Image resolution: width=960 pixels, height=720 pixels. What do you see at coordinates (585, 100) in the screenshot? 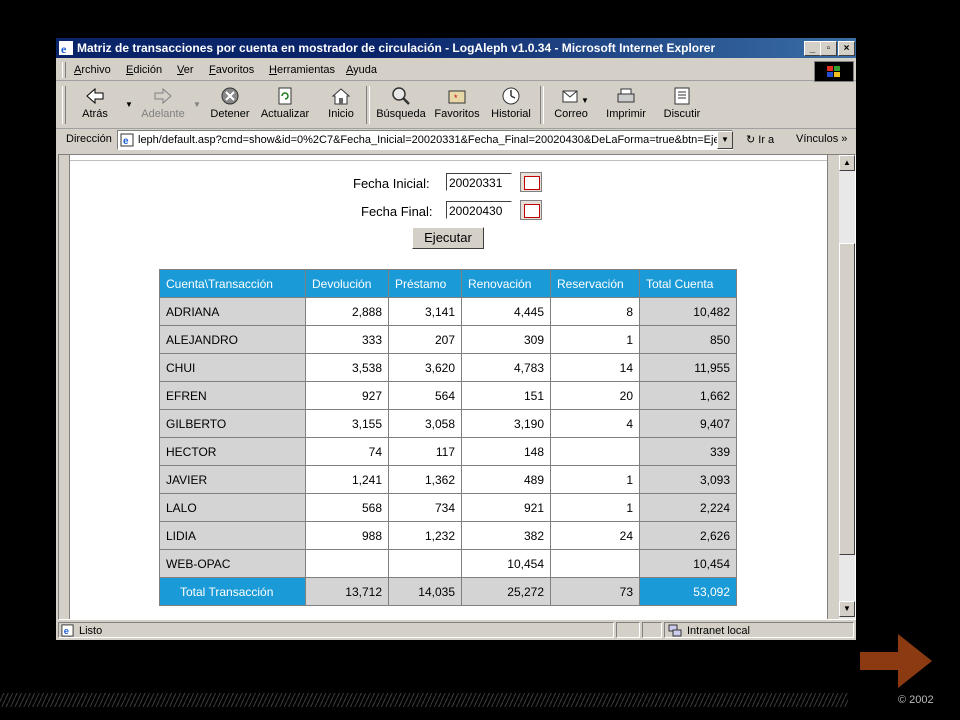
I see `mail-dropdown-icon: ▼` at bounding box center [585, 100].